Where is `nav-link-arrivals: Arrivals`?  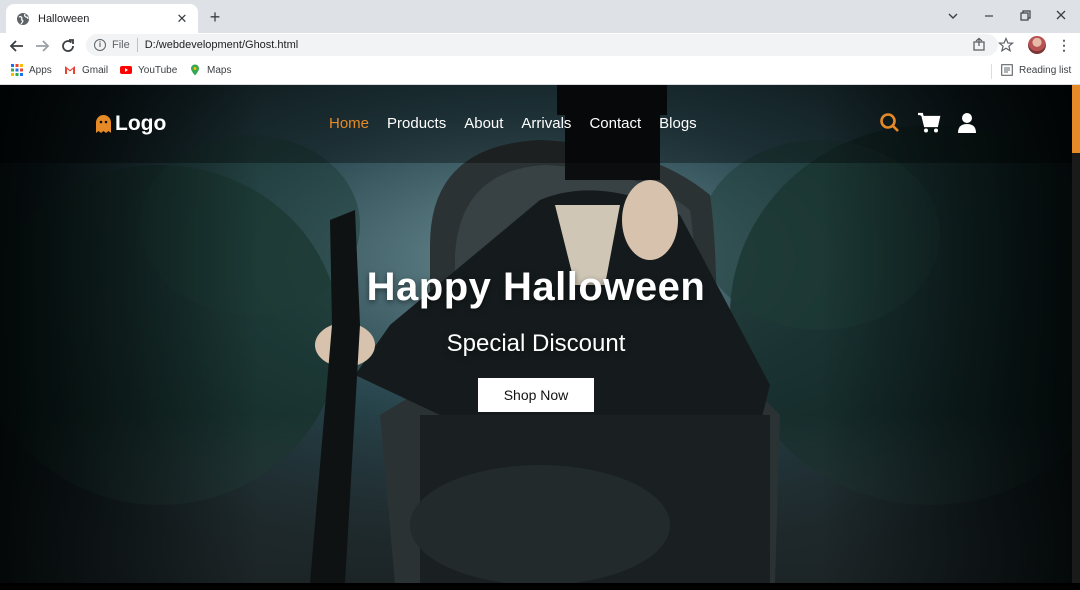
nav-link-arrivals: Arrivals is located at coordinates (546, 123).